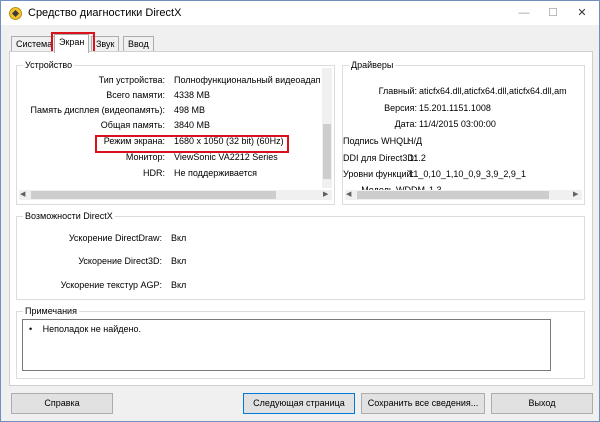 This screenshot has height=422, width=600. Describe the element at coordinates (299, 403) in the screenshot. I see `next-page-button: Следующая страница` at that location.